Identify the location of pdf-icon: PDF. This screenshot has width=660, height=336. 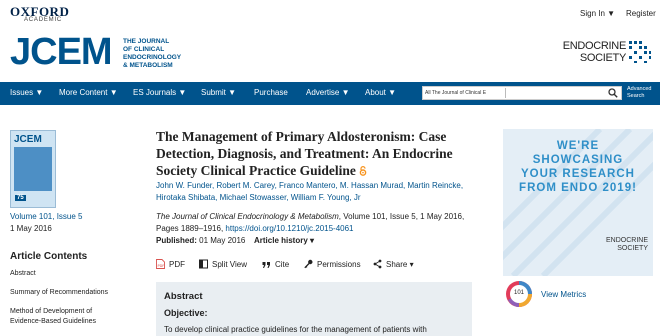
(160, 264).